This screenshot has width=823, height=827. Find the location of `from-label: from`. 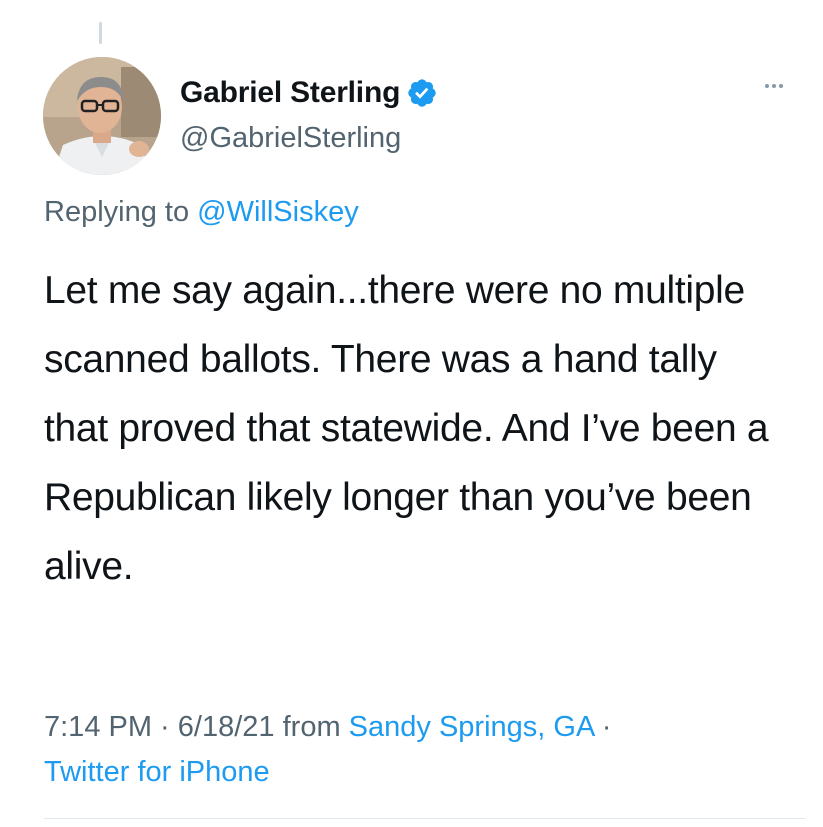

from-label: from is located at coordinates (311, 727).